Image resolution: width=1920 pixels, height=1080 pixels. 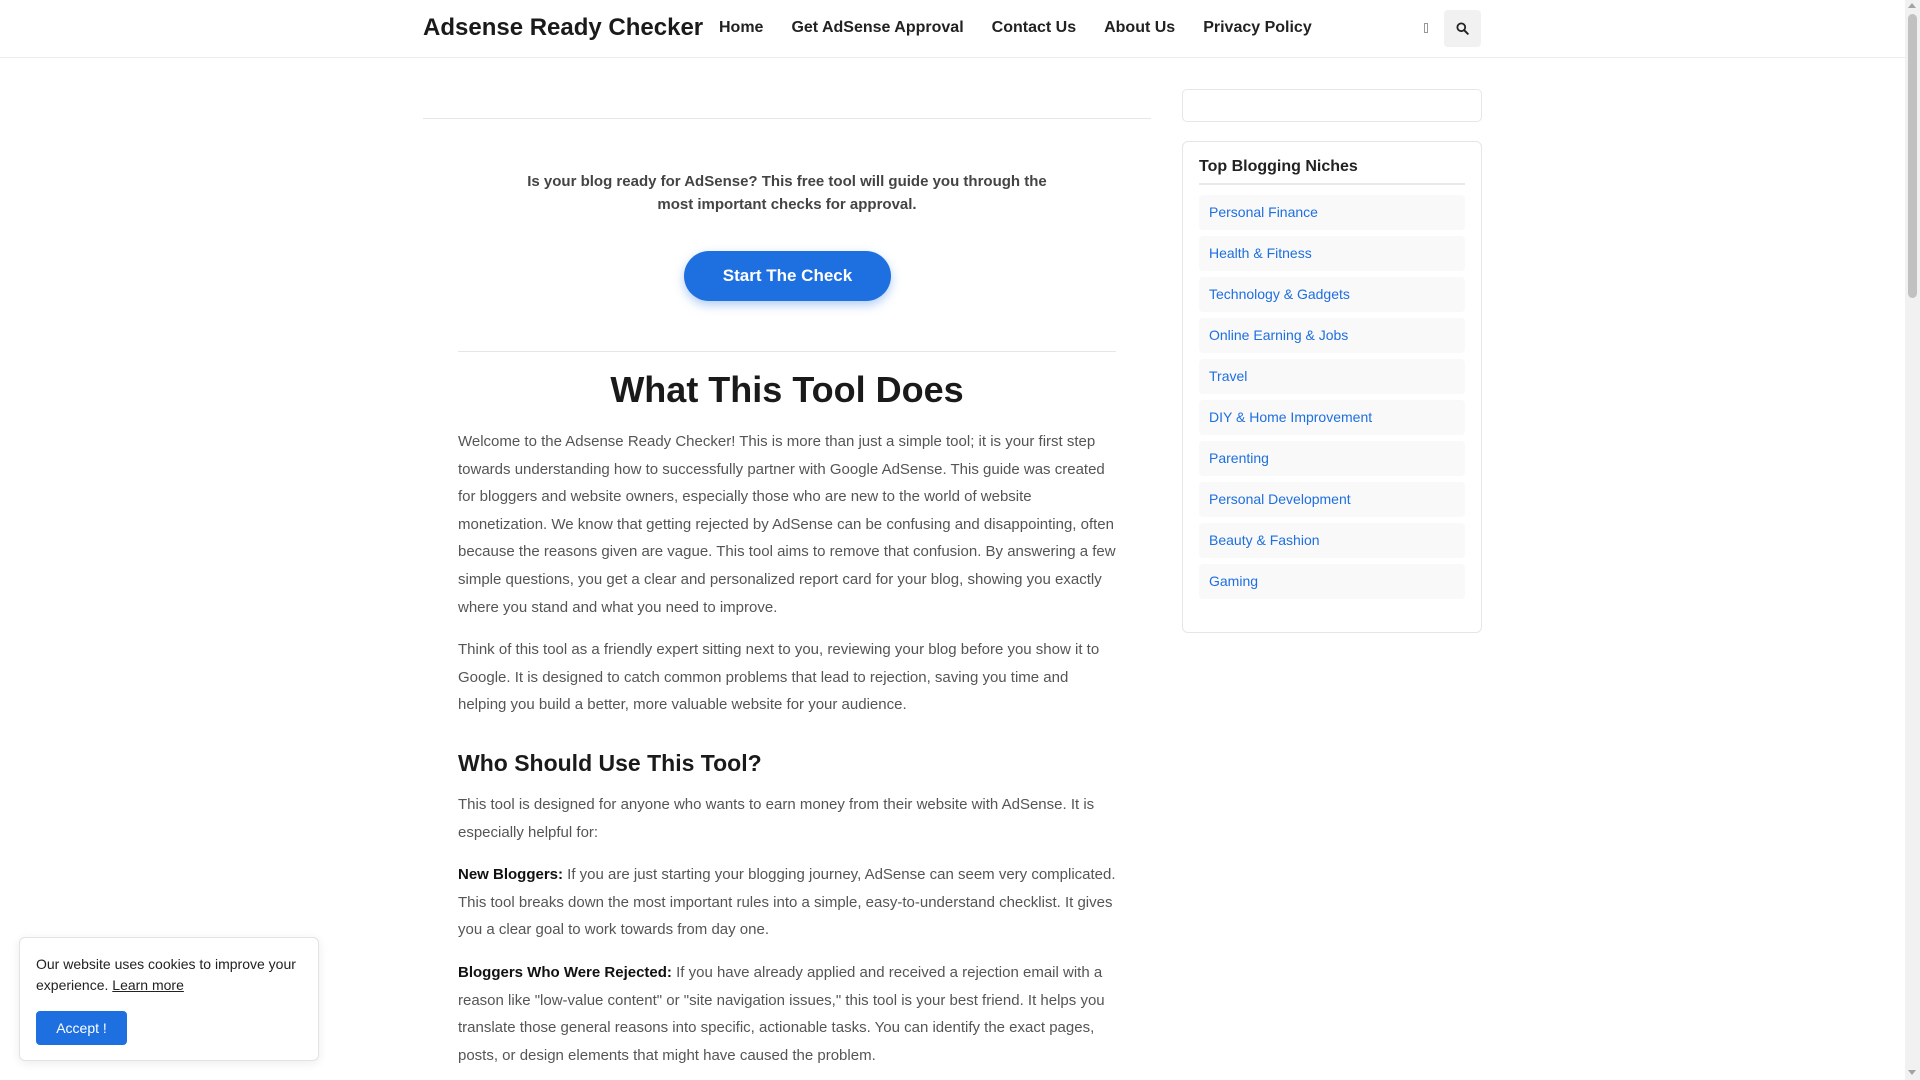 What do you see at coordinates (787, 389) in the screenshot?
I see `article-title: What This Tool Does` at bounding box center [787, 389].